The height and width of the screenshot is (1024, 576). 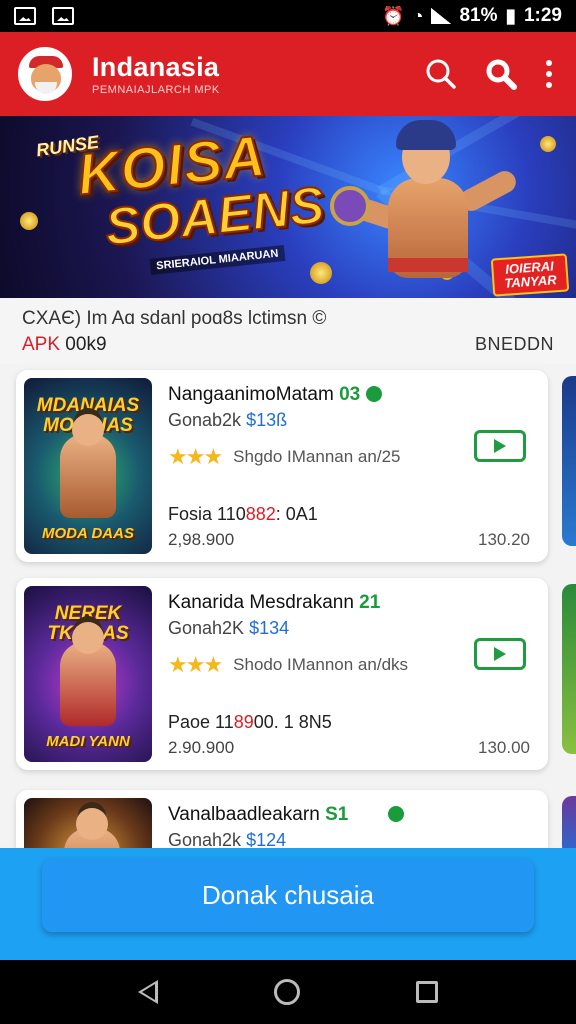 I want to click on battery-level: 81%, so click(x=478, y=15).